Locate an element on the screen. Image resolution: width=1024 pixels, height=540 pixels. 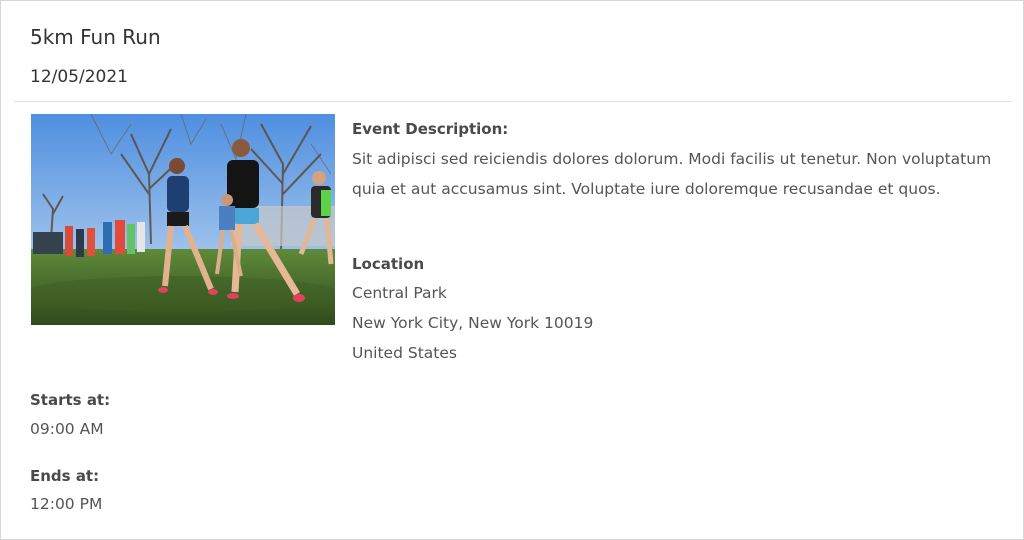
event-date: 12/05/2021 is located at coordinates (79, 77).